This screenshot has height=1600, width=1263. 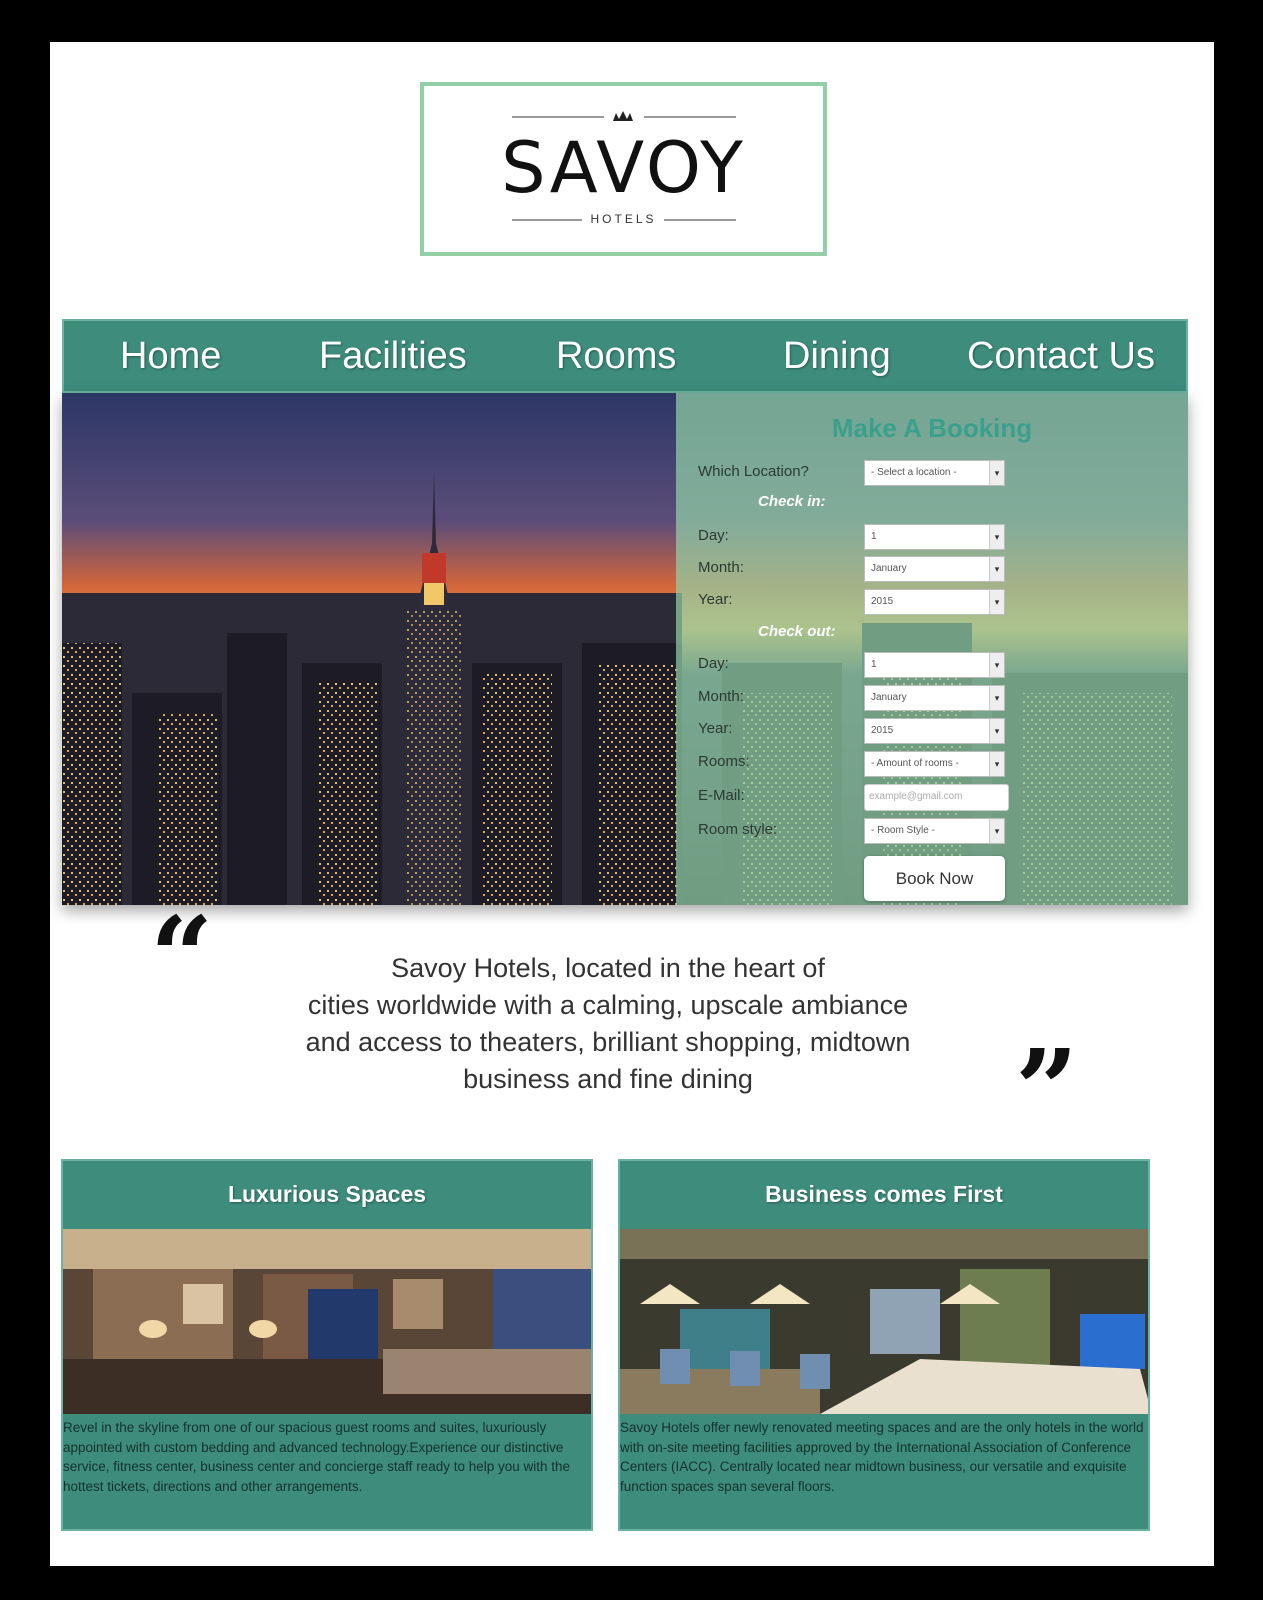 What do you see at coordinates (936, 797) in the screenshot?
I see `email-field: example@gmail.com` at bounding box center [936, 797].